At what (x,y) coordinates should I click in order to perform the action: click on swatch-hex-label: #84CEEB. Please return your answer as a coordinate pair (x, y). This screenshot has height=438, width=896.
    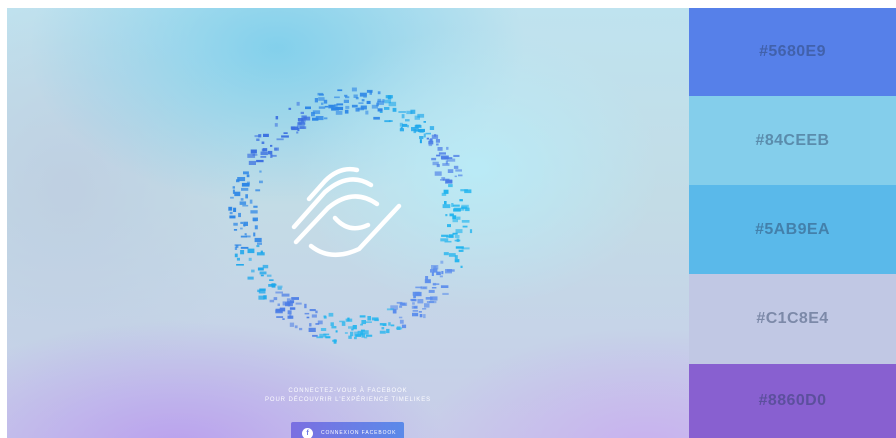
    Looking at the image, I should click on (792, 140).